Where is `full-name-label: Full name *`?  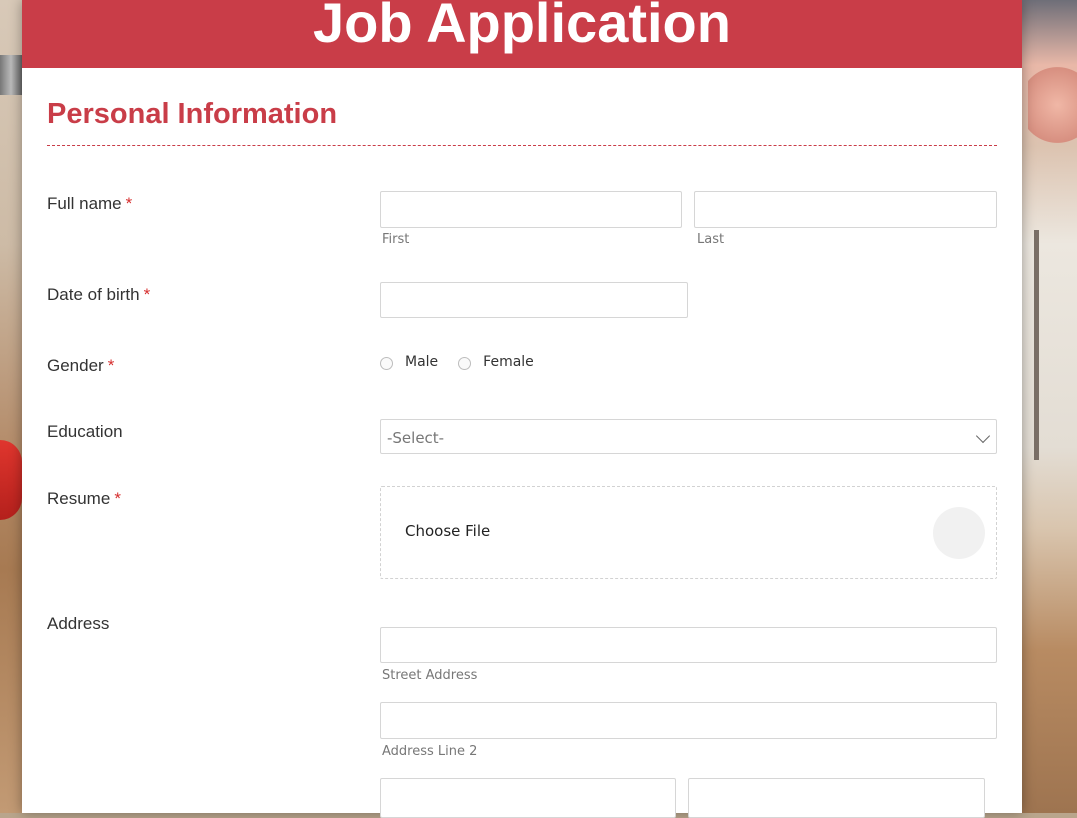 full-name-label: Full name * is located at coordinates (89, 204).